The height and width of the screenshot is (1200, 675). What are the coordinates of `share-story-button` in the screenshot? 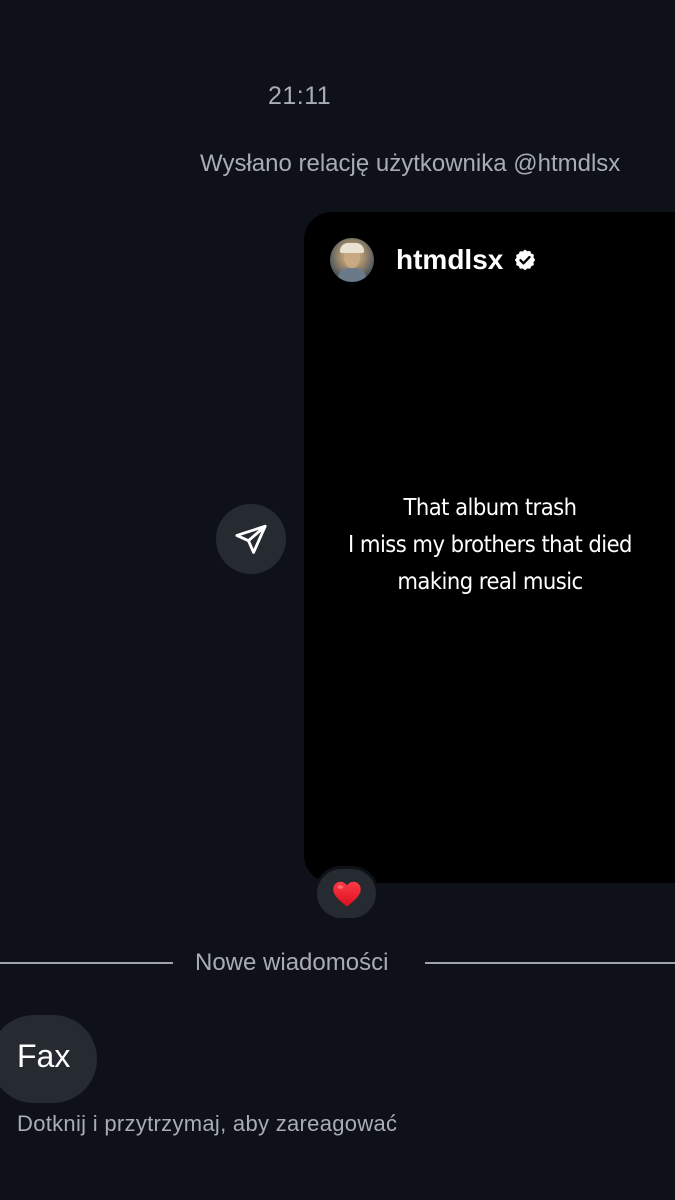 It's located at (251, 539).